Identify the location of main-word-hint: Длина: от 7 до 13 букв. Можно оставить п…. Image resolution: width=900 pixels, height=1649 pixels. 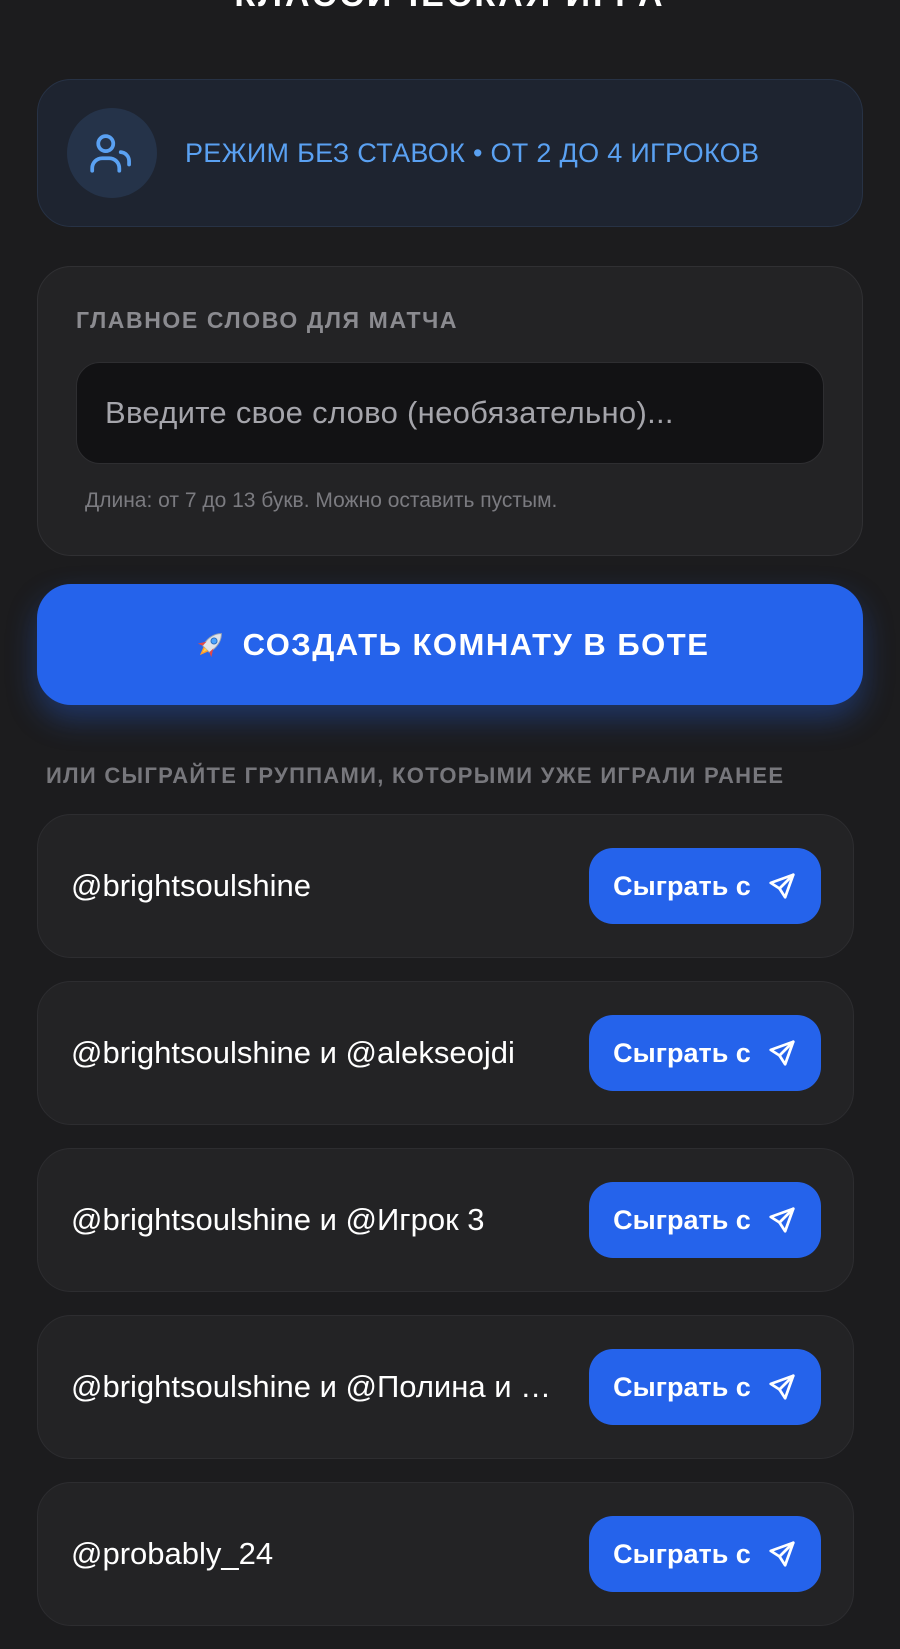
(321, 500).